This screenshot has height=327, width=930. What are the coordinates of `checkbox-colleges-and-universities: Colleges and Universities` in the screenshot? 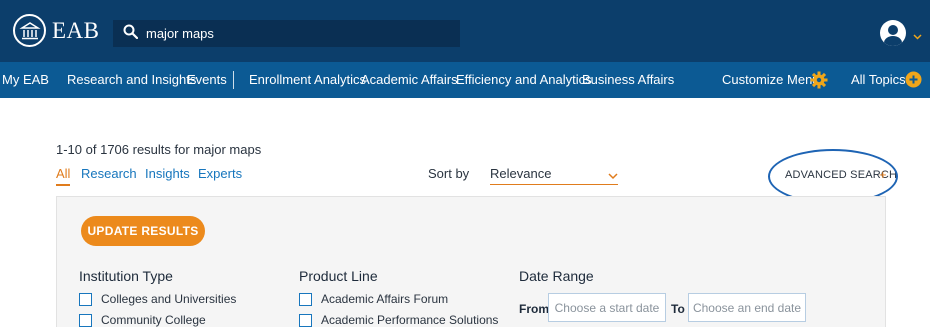 It's located at (157, 299).